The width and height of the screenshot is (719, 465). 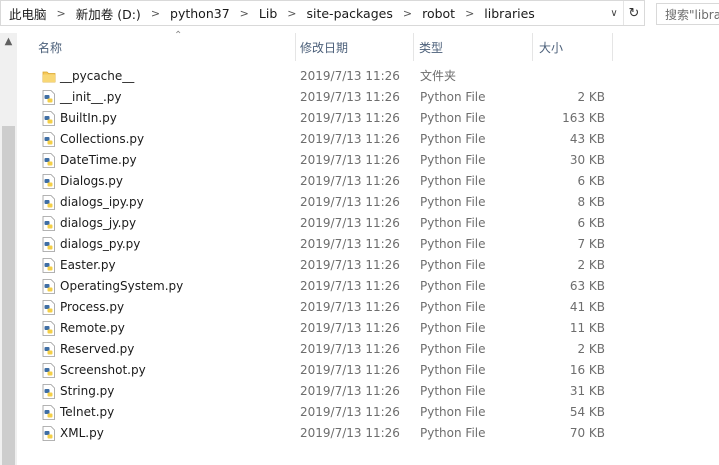 I want to click on file-size: 7 KB, so click(x=591, y=244).